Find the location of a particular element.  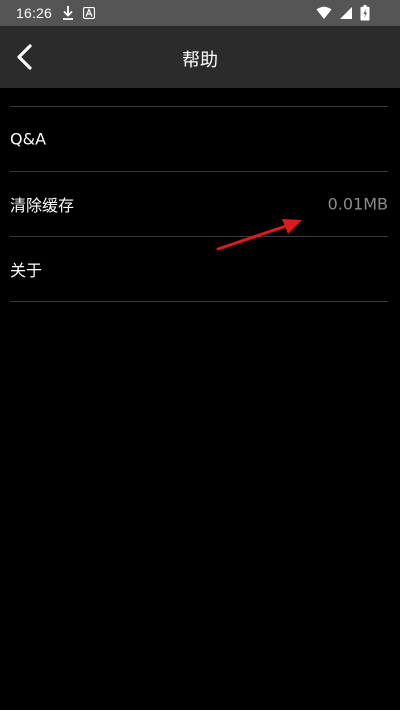

cache-size-value: 0.01MB is located at coordinates (357, 204).